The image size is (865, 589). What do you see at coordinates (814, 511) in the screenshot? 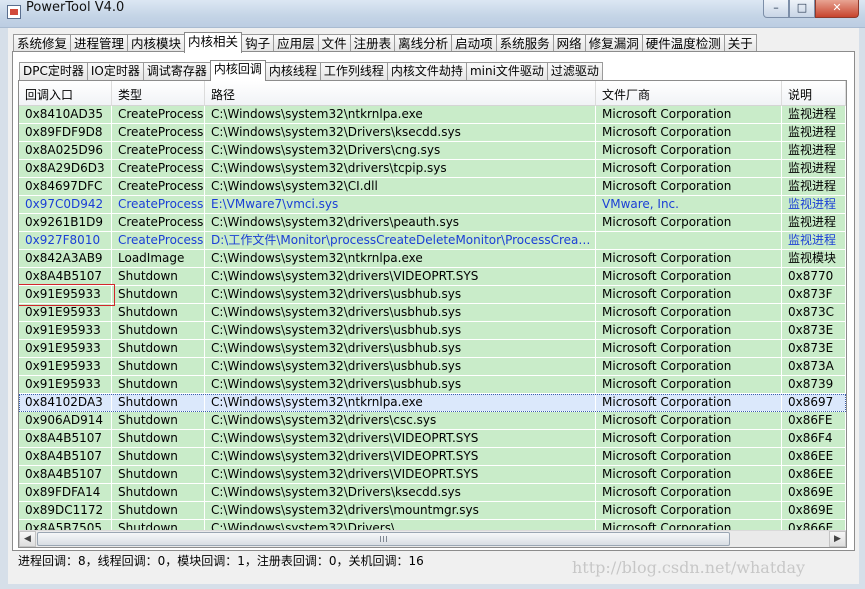
I see `cell-description: 0x869E` at bounding box center [814, 511].